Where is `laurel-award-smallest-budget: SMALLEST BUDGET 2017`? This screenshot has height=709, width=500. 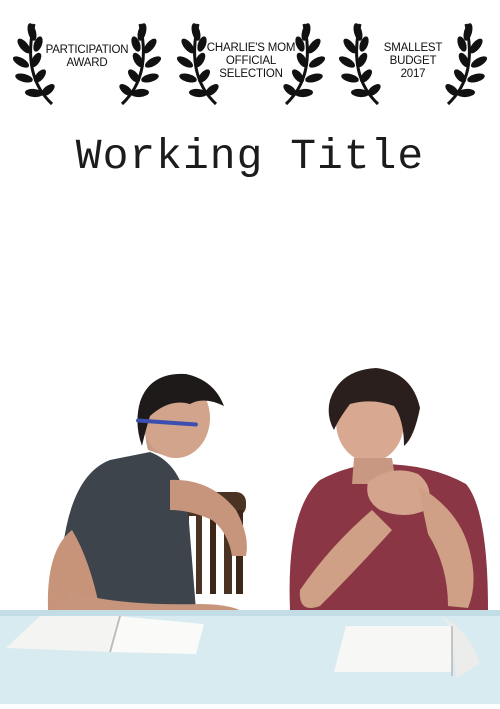 laurel-award-smallest-budget: SMALLEST BUDGET 2017 is located at coordinates (413, 62).